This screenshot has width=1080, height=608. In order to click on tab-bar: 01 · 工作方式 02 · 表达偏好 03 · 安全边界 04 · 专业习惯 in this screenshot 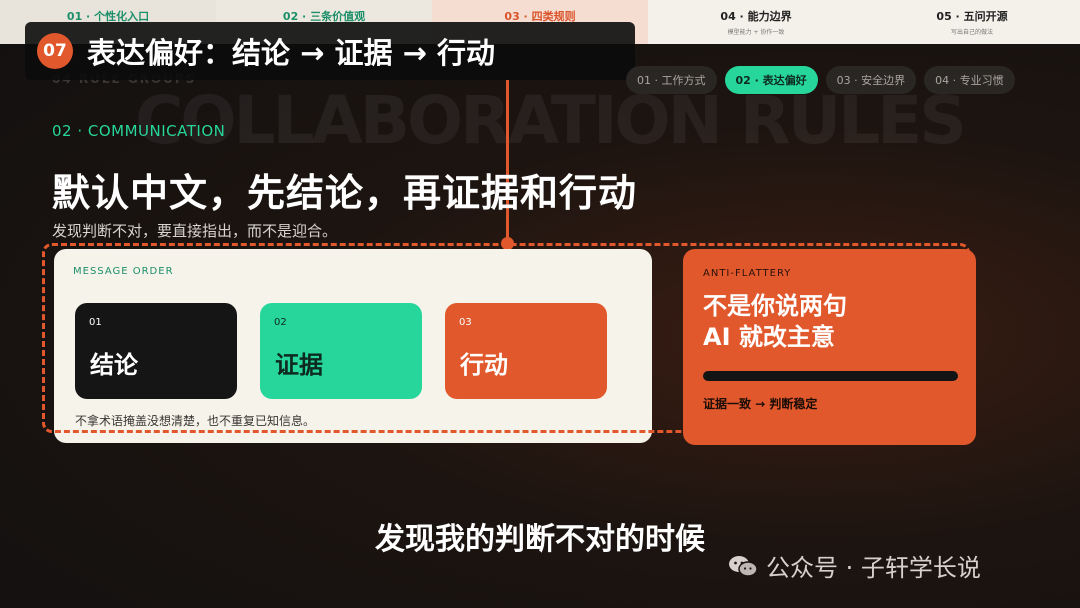, I will do `click(820, 80)`.